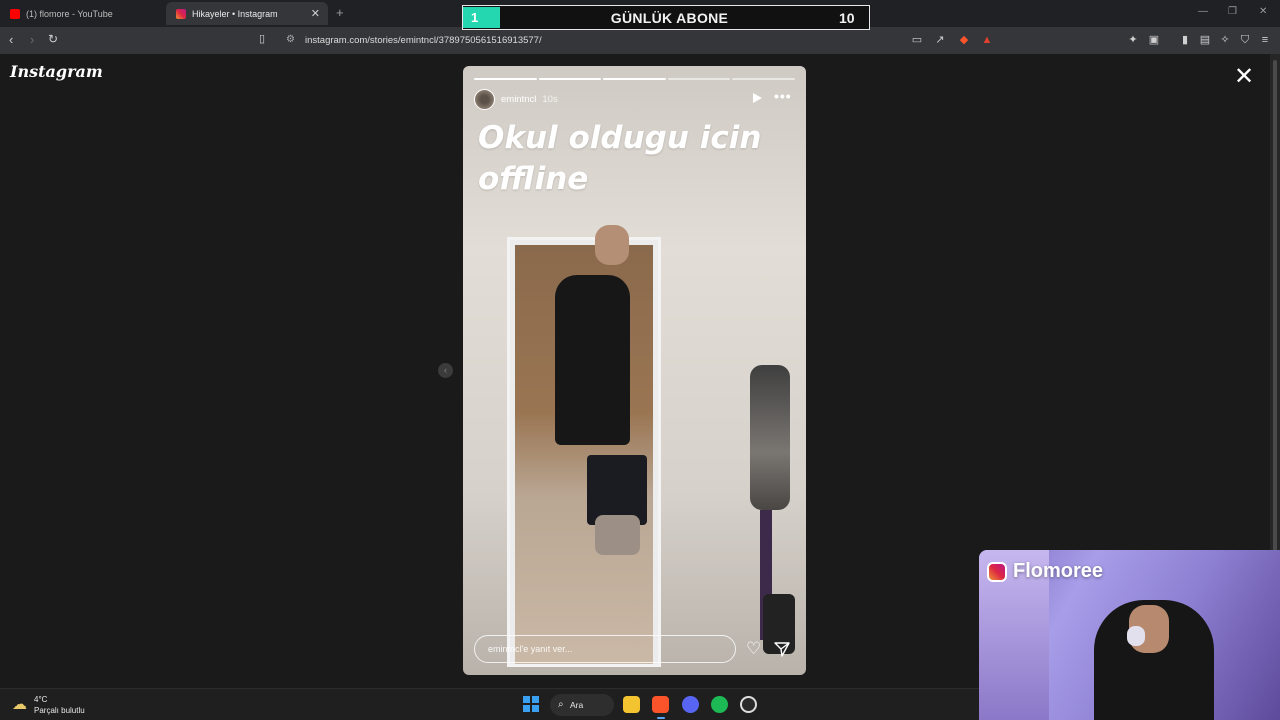  What do you see at coordinates (32, 39) in the screenshot?
I see `forward-icon: ›` at bounding box center [32, 39].